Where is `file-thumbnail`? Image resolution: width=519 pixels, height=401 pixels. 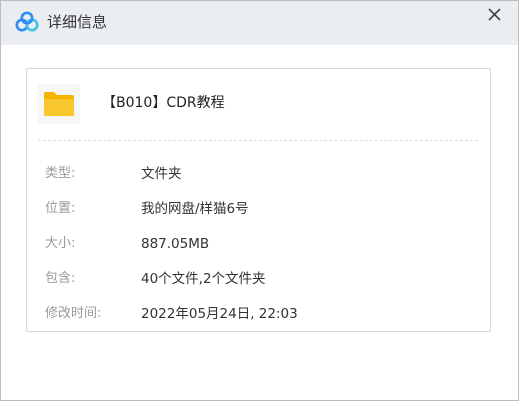
file-thumbnail is located at coordinates (59, 104).